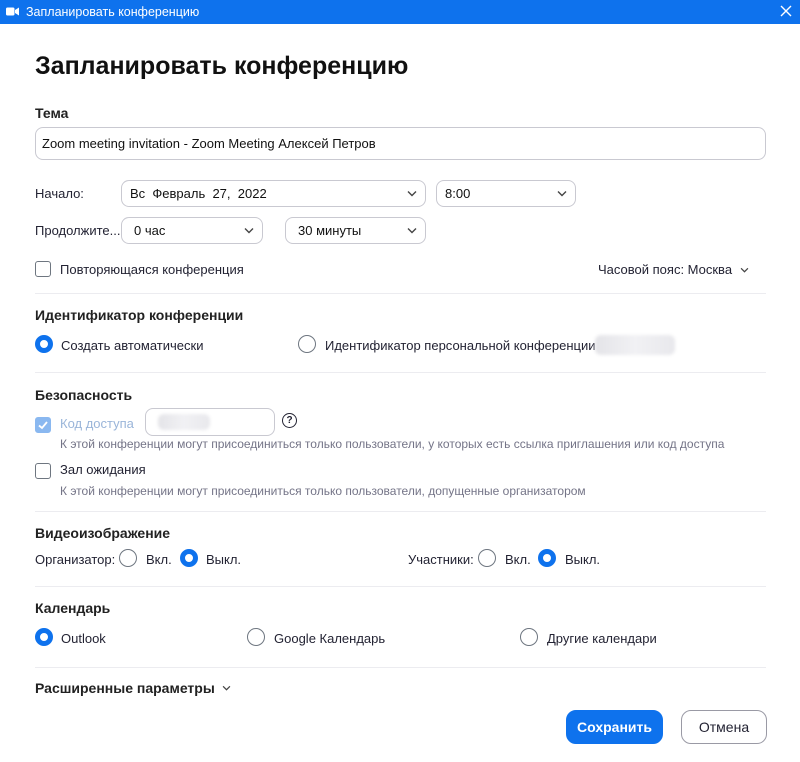 The height and width of the screenshot is (762, 800). I want to click on host-video-on-label: Вкл., so click(159, 559).